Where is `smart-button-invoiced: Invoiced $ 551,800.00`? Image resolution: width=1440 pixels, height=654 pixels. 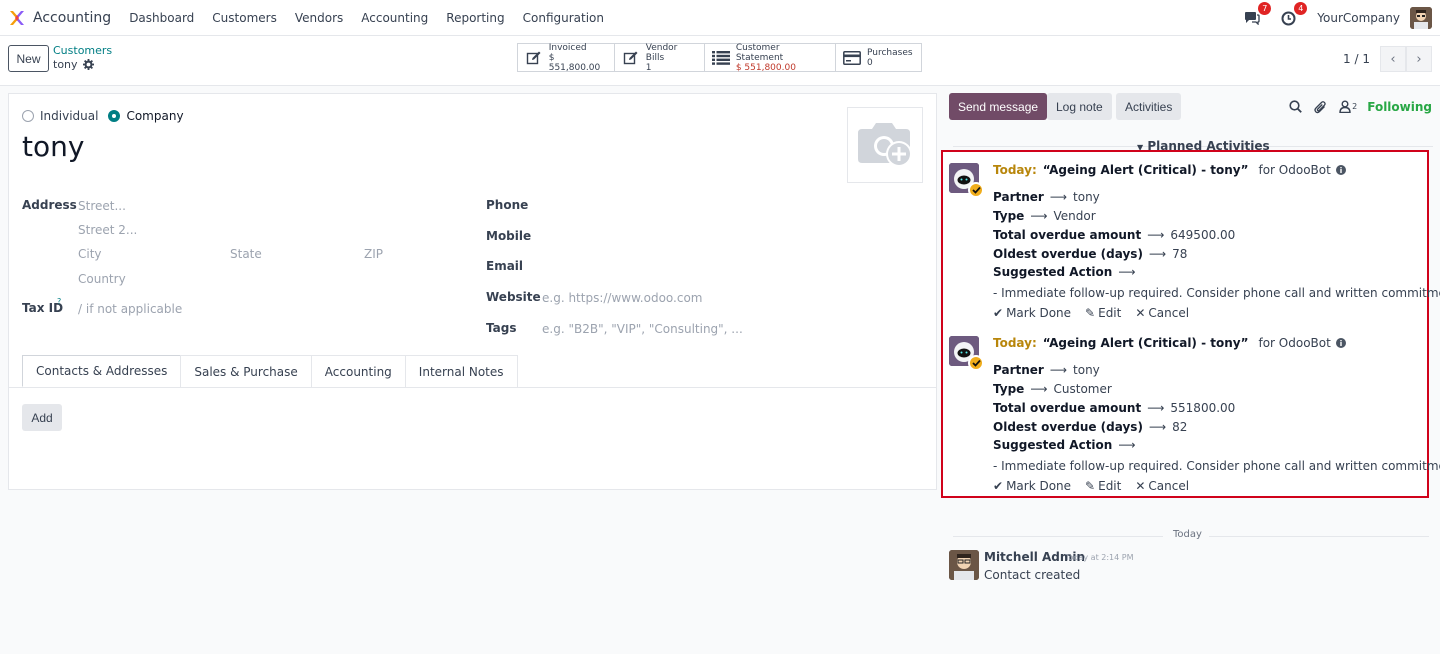
smart-button-invoiced: Invoiced $ 551,800.00 is located at coordinates (566, 58).